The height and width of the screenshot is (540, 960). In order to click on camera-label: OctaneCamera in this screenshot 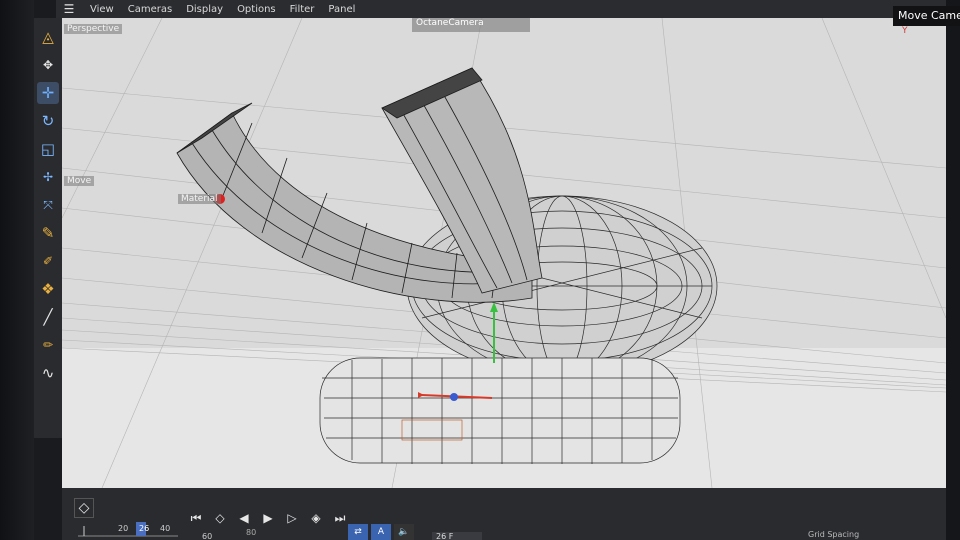, I will do `click(471, 25)`.